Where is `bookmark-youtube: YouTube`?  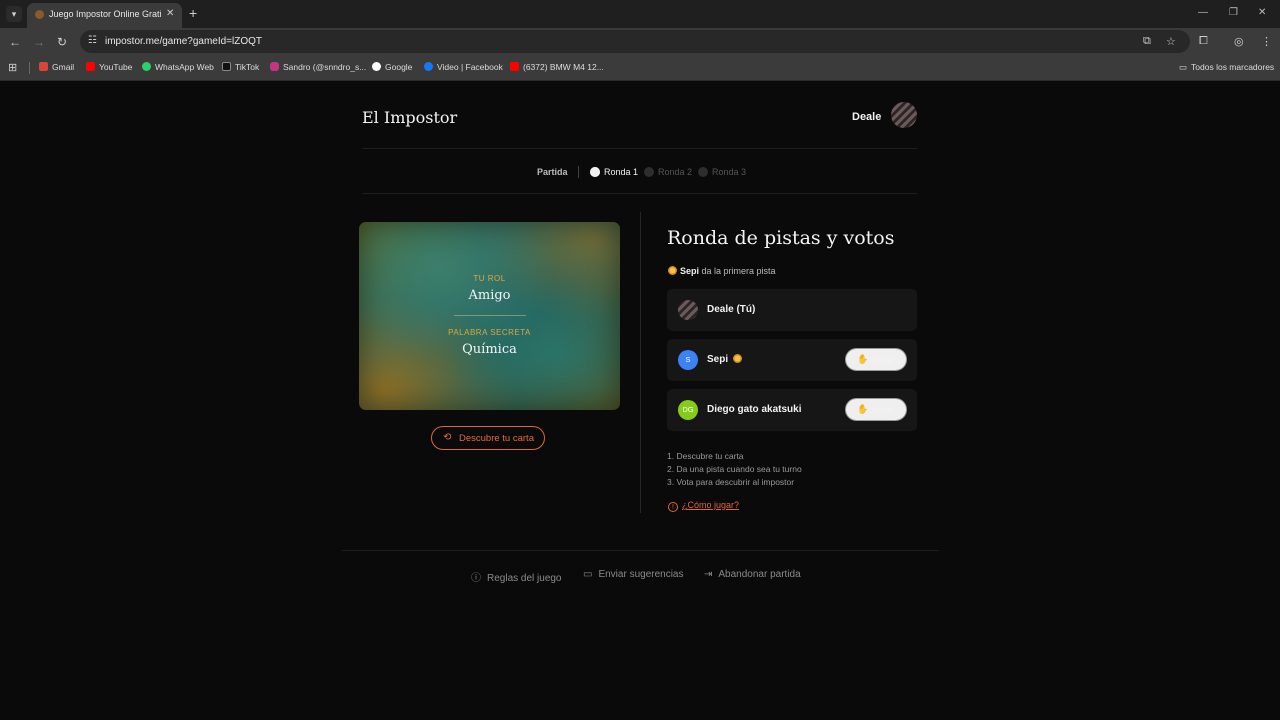 bookmark-youtube: YouTube is located at coordinates (109, 67).